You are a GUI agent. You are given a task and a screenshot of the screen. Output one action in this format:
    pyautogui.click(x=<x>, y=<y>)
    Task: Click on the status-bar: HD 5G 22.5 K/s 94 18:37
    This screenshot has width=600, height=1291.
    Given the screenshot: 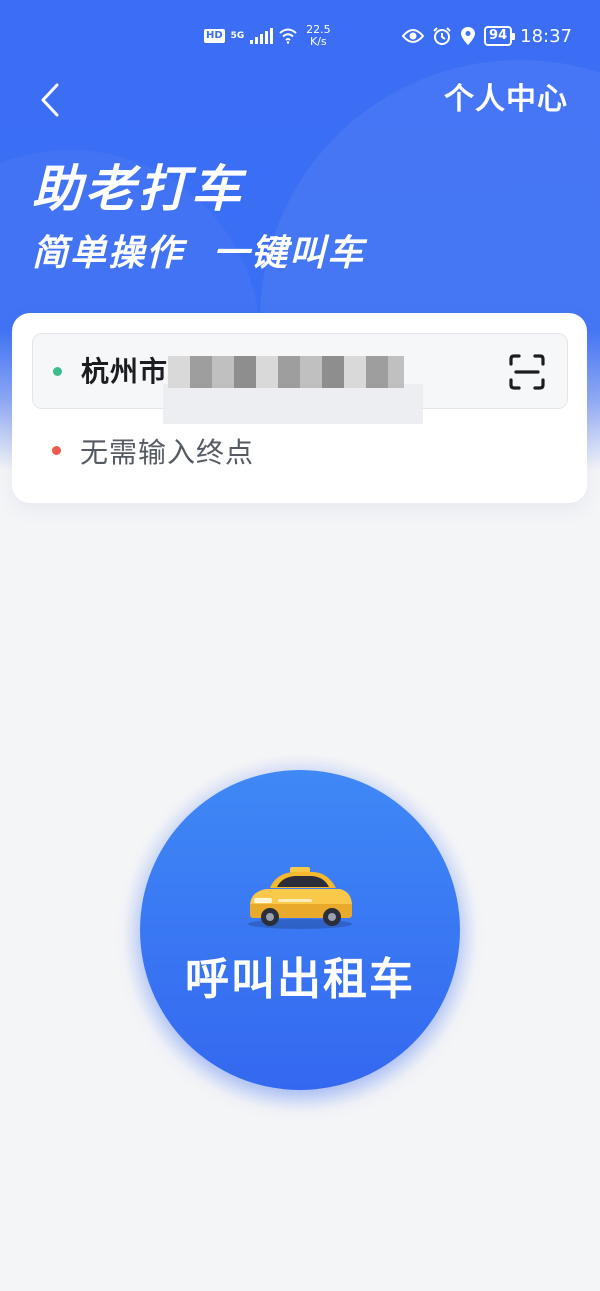 What is the action you would take?
    pyautogui.click(x=300, y=36)
    